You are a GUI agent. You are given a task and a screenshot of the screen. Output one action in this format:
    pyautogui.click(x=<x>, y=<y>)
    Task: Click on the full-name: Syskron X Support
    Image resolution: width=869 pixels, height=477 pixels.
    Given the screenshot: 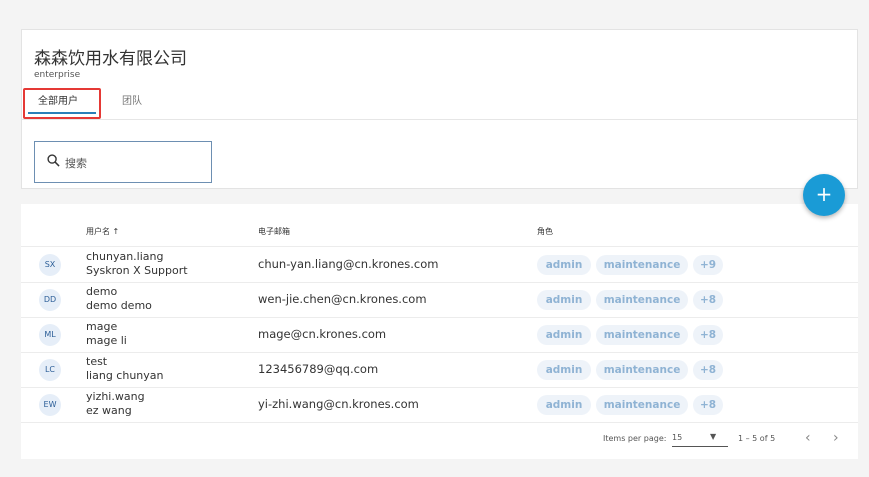 What is the action you would take?
    pyautogui.click(x=137, y=270)
    